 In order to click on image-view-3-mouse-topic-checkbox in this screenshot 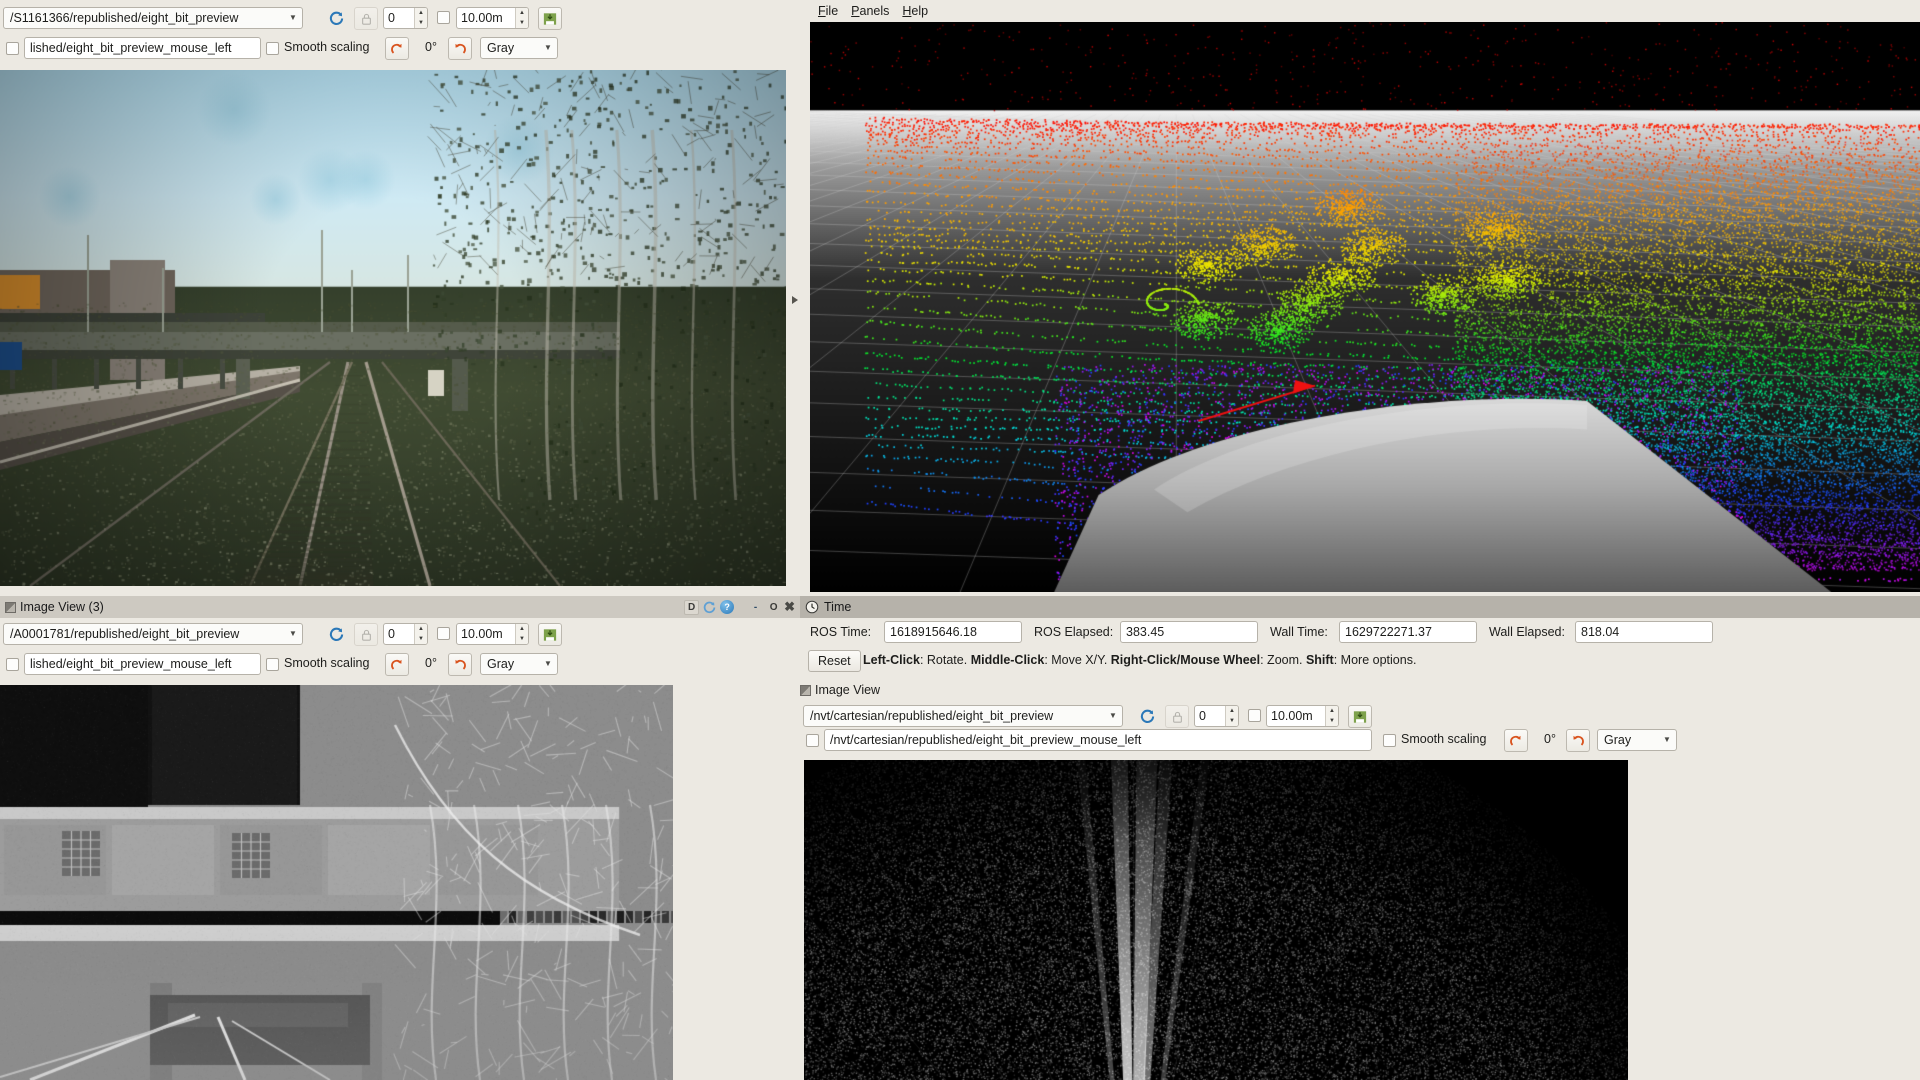, I will do `click(12, 664)`.